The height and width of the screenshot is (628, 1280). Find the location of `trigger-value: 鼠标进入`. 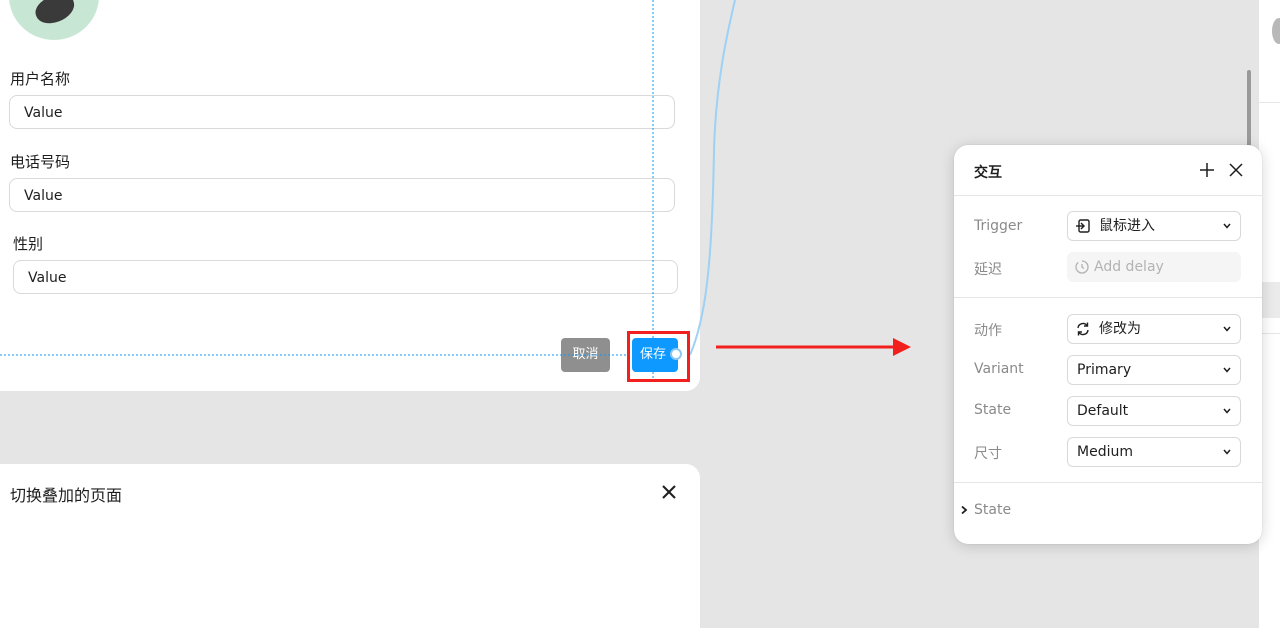

trigger-value: 鼠标进入 is located at coordinates (1127, 226).